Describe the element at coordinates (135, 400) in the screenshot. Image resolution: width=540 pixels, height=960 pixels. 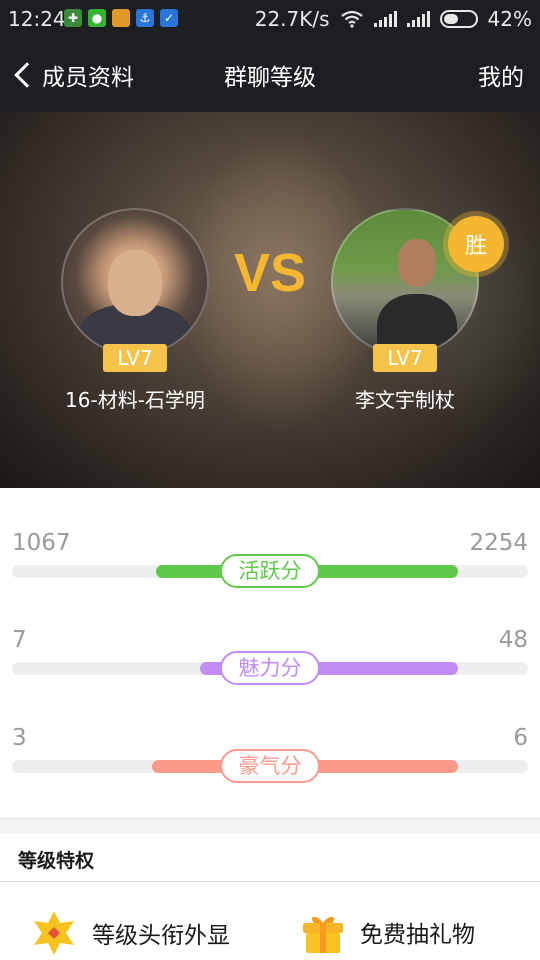
I see `player-name: 16-材料-石学明` at that location.